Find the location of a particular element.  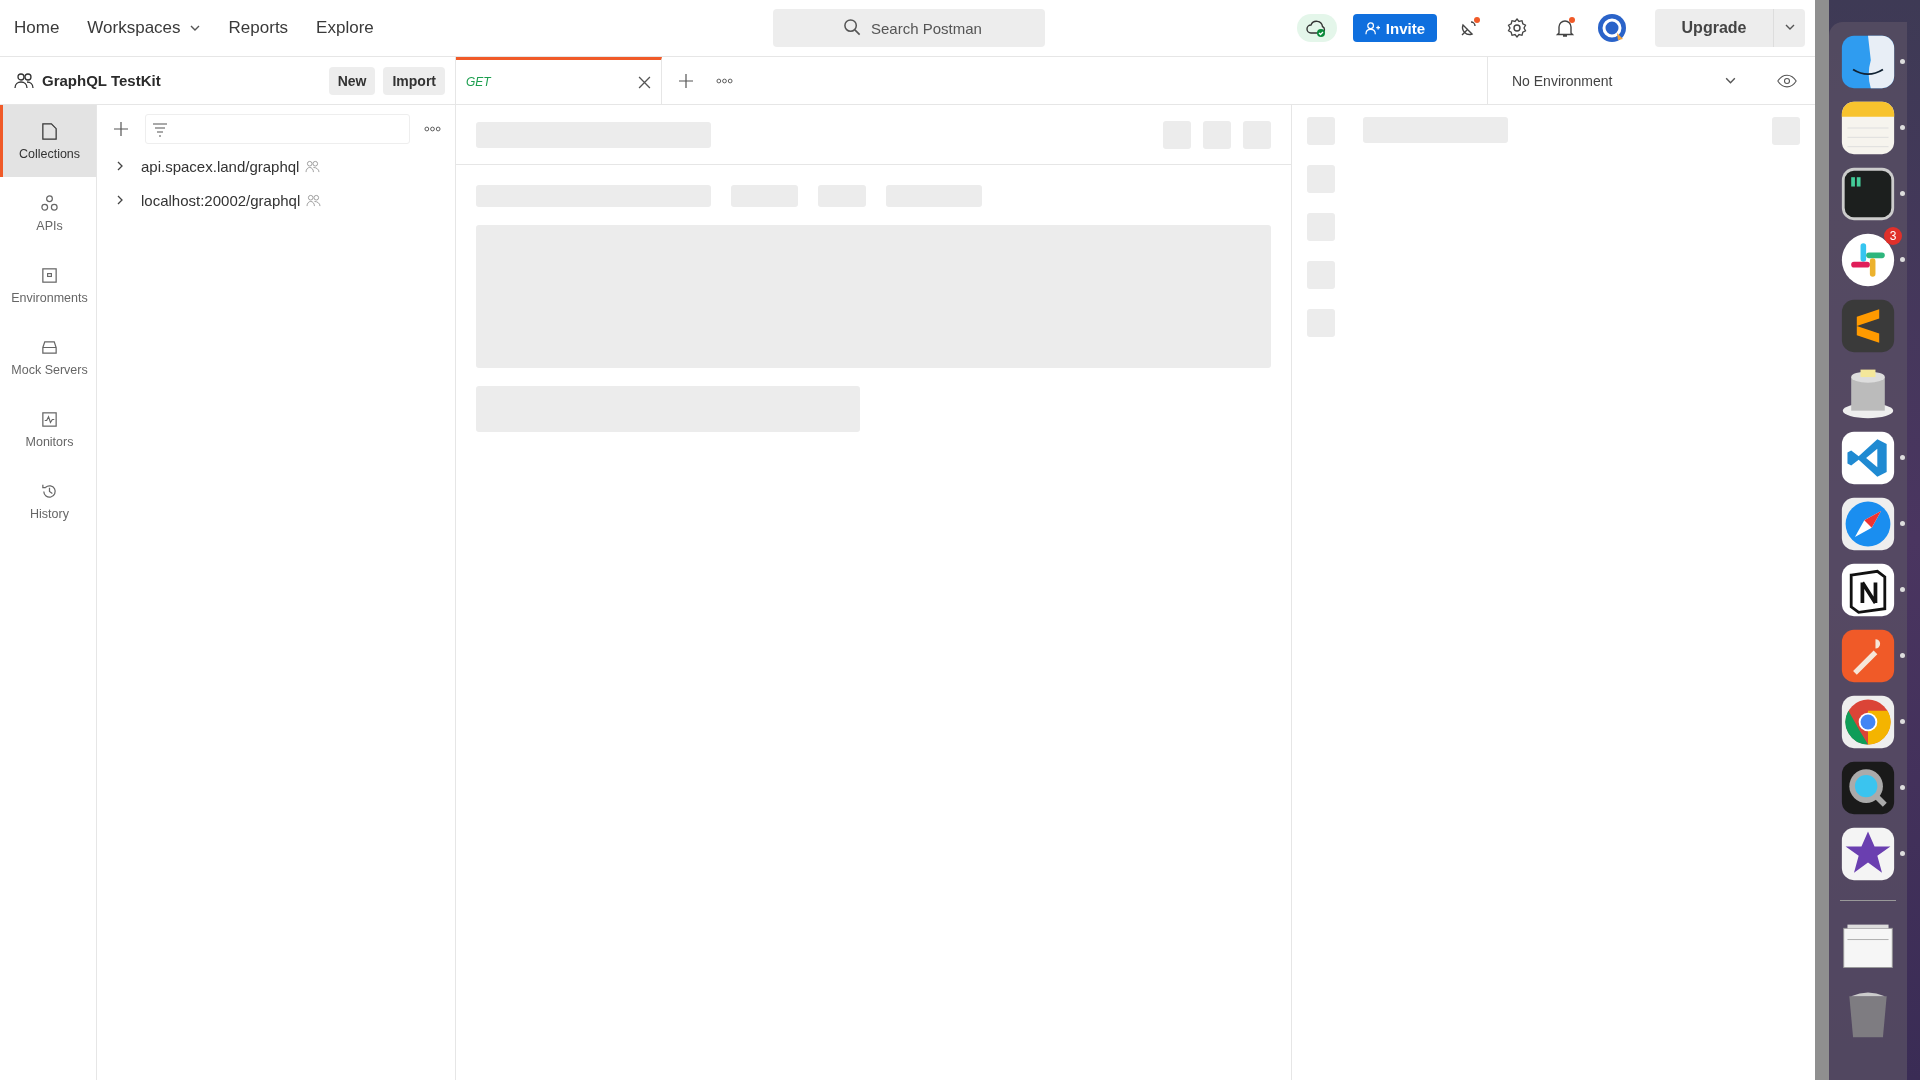

notepad-app-icon is located at coordinates (1868, 128).